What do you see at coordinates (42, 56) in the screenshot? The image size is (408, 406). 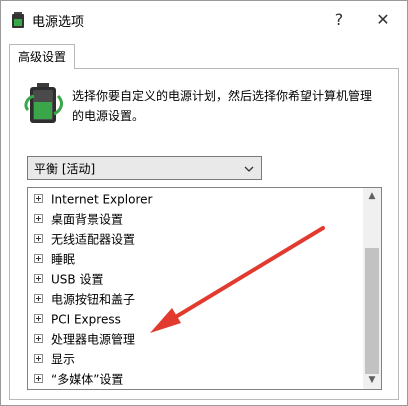 I see `tab-advanced-settings: 高级设置` at bounding box center [42, 56].